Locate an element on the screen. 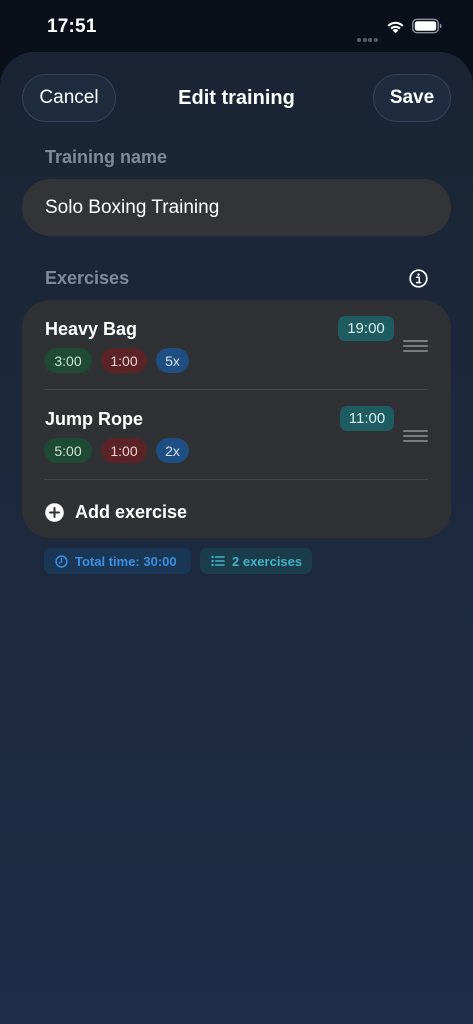  exercise-row-heavy-bag: Heavy Bag 3:00 1:00 5x 19:00 is located at coordinates (236, 345).